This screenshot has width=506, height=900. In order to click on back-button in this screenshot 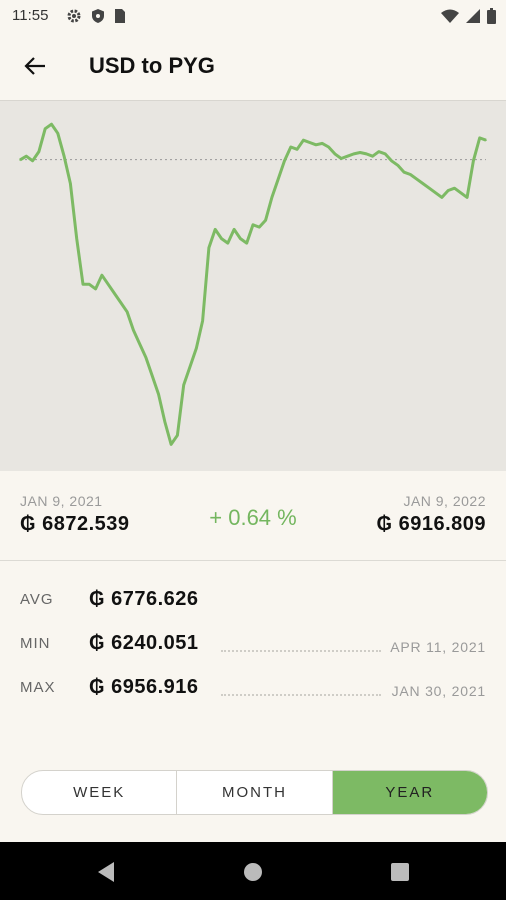, I will do `click(35, 66)`.